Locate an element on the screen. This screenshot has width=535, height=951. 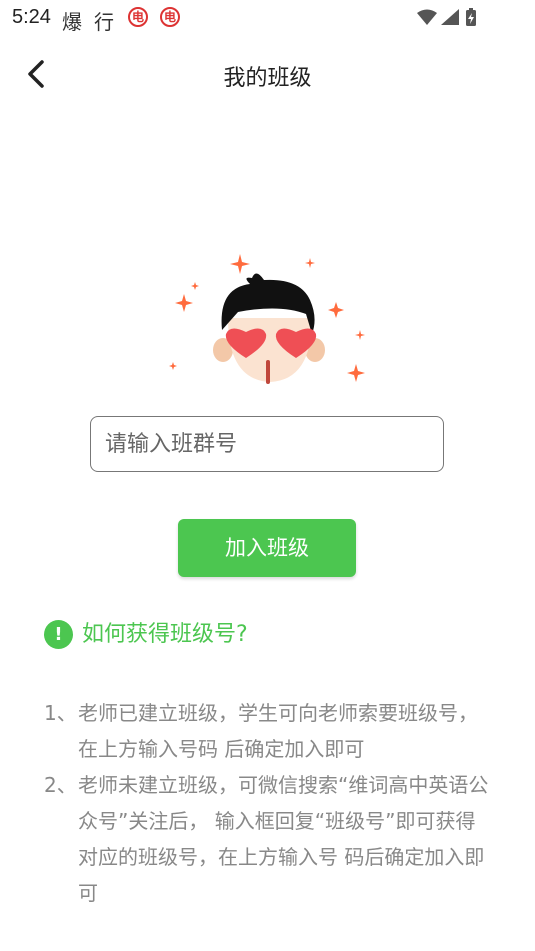
navigation-bar: 我的班级 is located at coordinates (267, 73).